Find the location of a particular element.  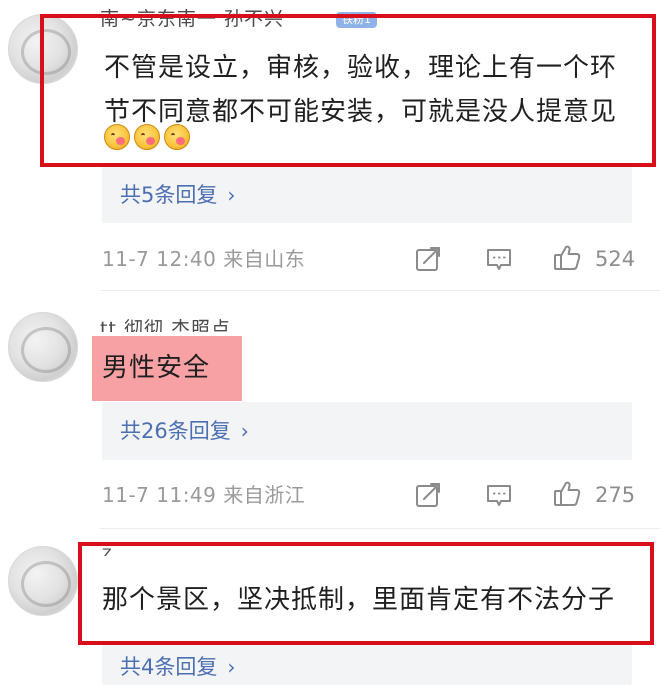

replies-box: 共26条回复 › is located at coordinates (367, 431).